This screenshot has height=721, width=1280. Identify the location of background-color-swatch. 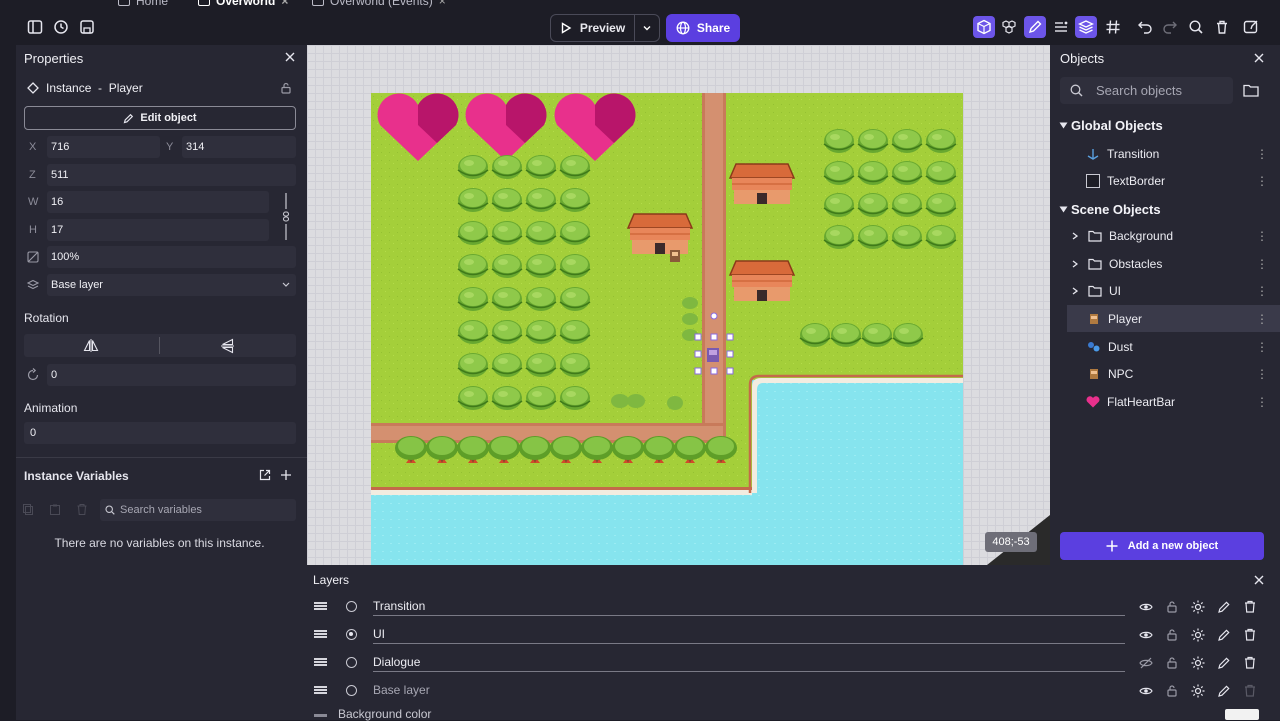
(1242, 714).